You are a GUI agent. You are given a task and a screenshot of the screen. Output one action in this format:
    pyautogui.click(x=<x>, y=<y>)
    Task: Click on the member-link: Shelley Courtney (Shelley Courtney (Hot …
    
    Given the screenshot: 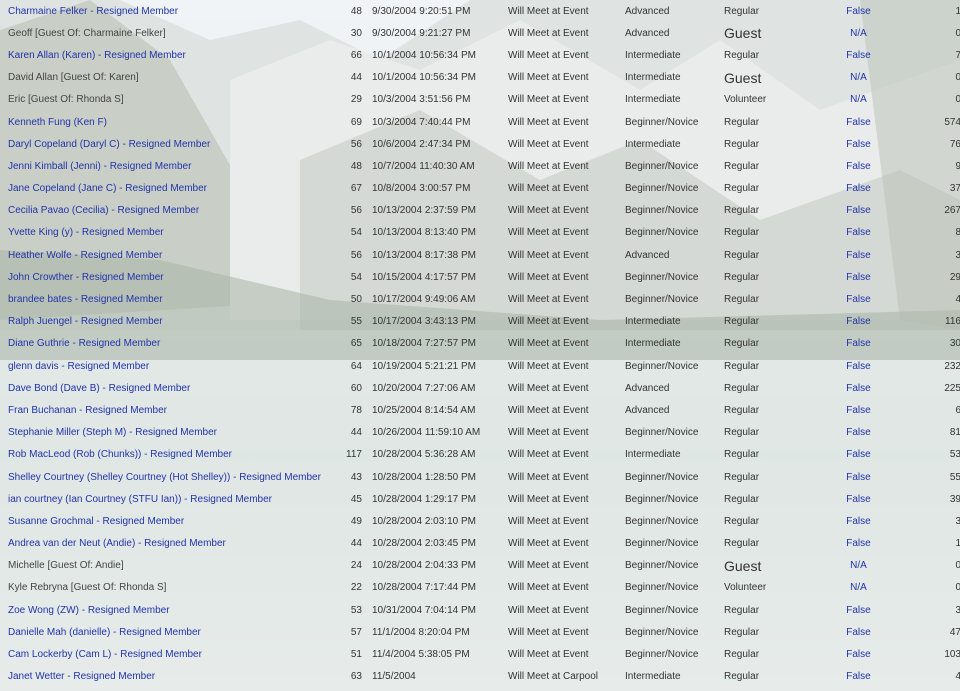 What is the action you would take?
    pyautogui.click(x=164, y=477)
    